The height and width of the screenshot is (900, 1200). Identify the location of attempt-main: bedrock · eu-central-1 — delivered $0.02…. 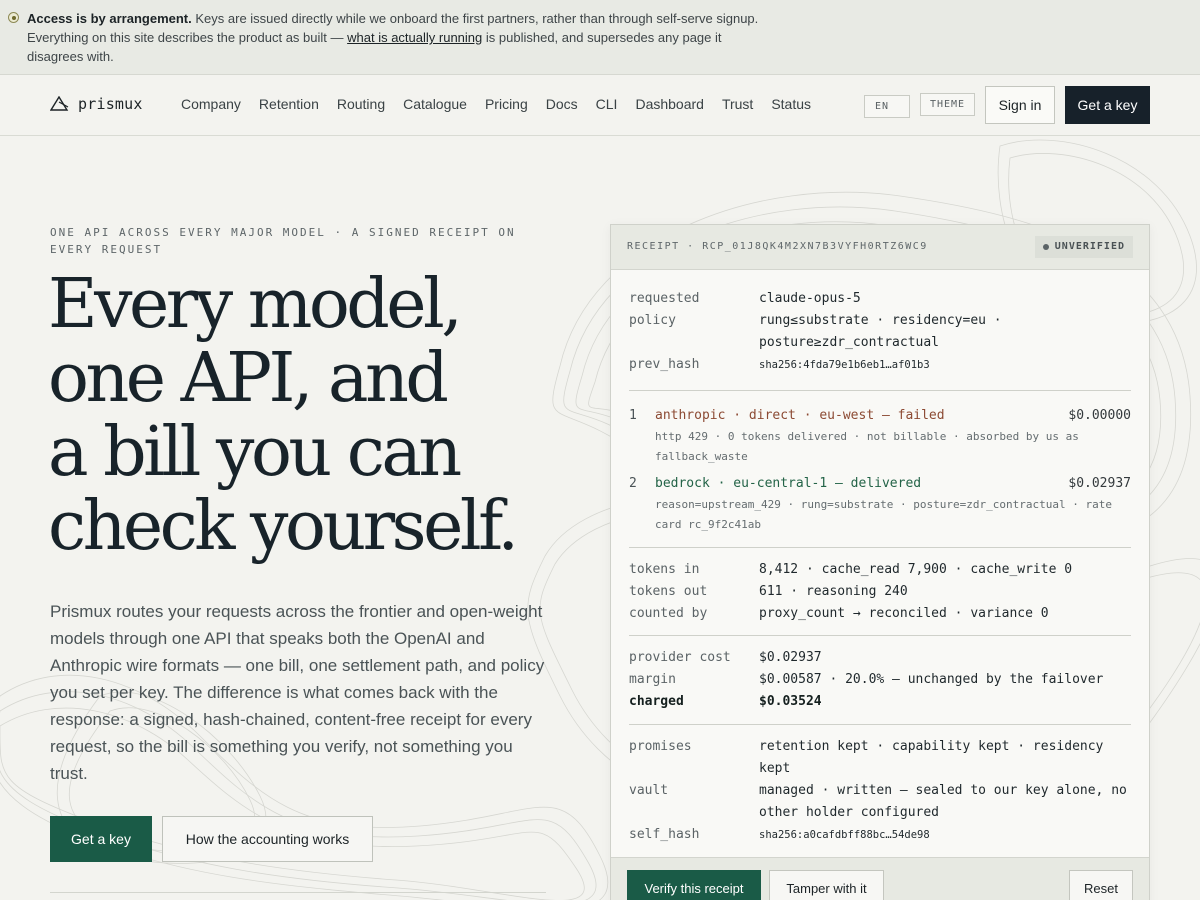
(893, 504).